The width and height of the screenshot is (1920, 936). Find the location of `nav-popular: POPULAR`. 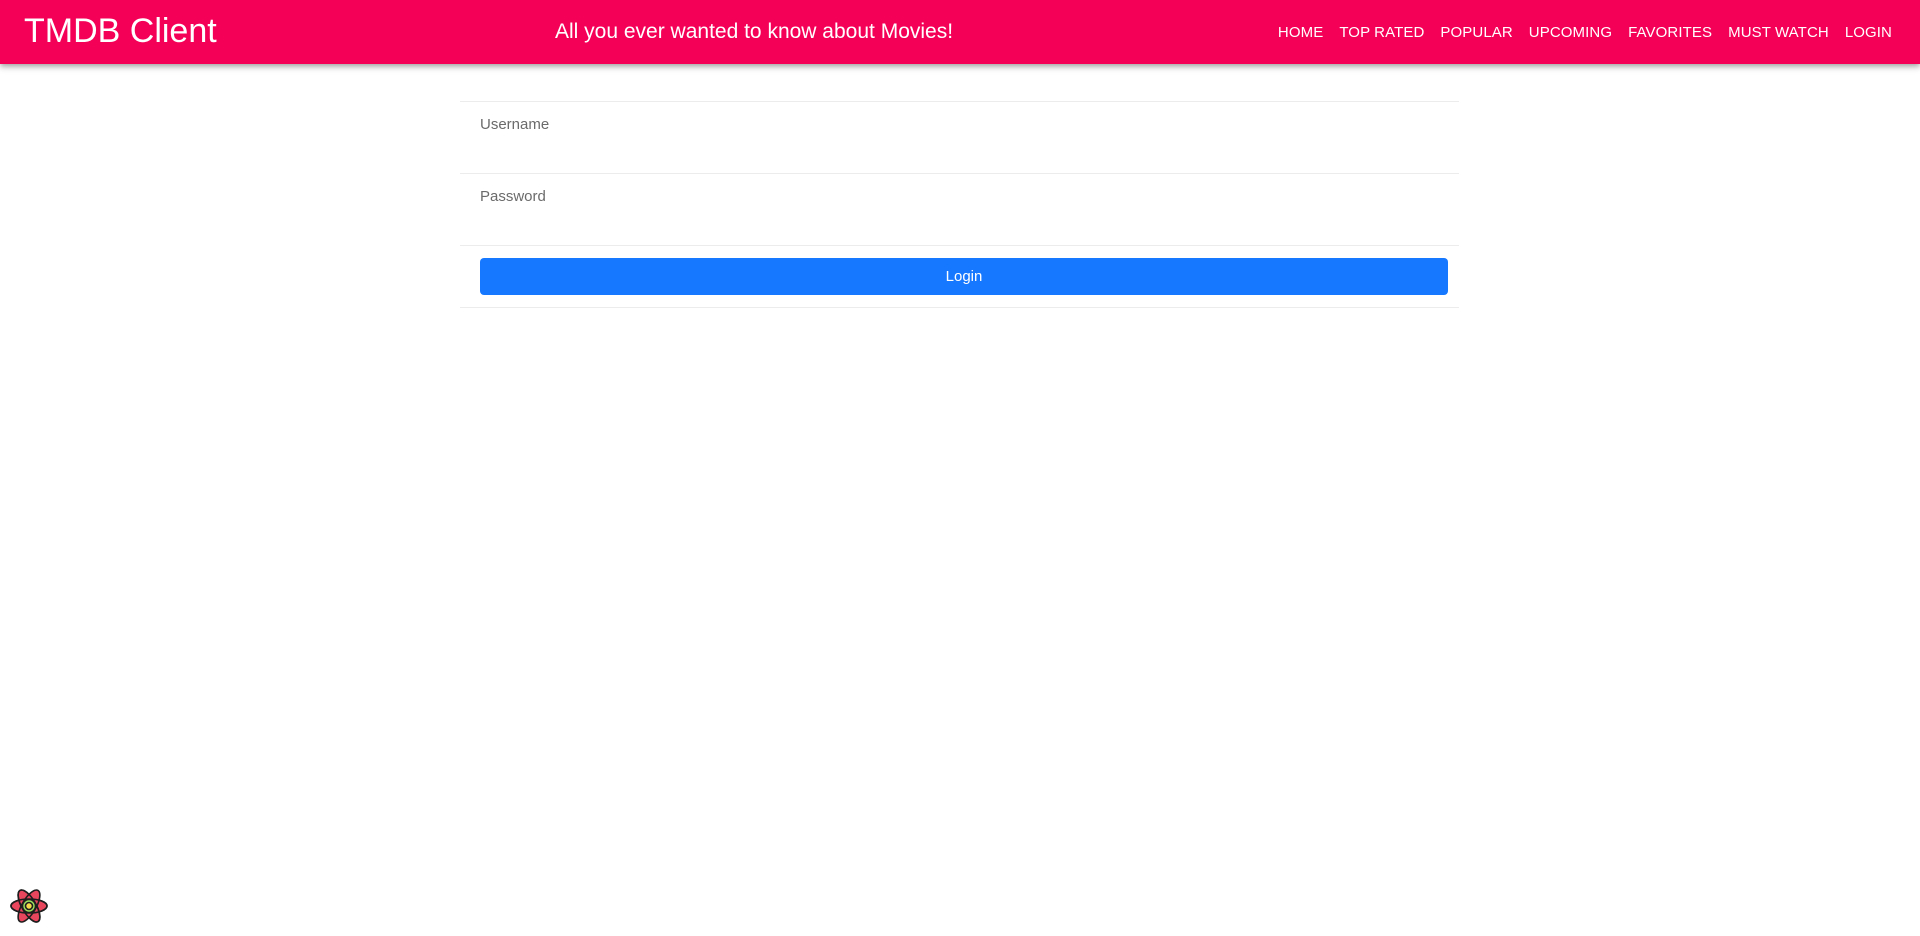

nav-popular: POPULAR is located at coordinates (1476, 32).